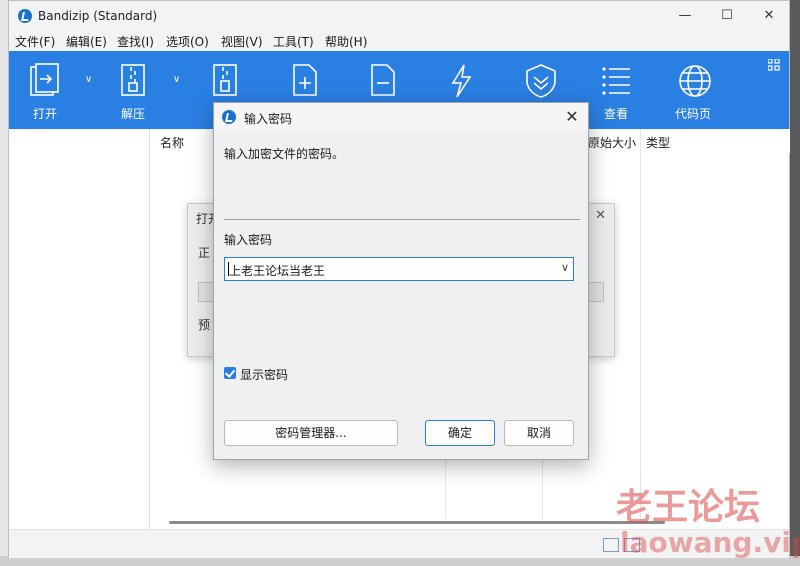  Describe the element at coordinates (541, 81) in the screenshot. I see `shield-icon` at that location.